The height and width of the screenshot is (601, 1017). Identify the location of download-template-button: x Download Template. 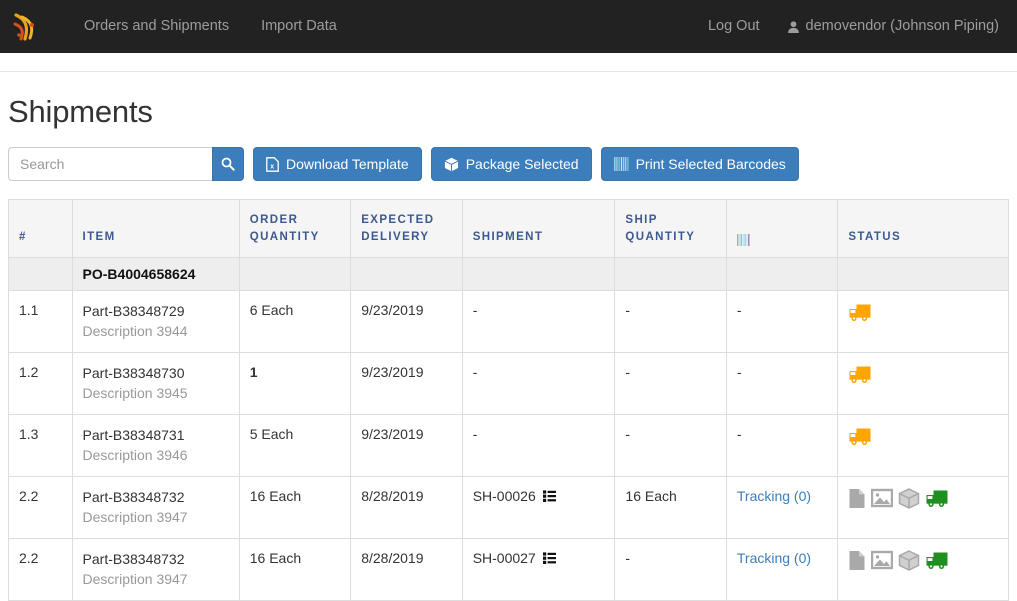
(337, 164).